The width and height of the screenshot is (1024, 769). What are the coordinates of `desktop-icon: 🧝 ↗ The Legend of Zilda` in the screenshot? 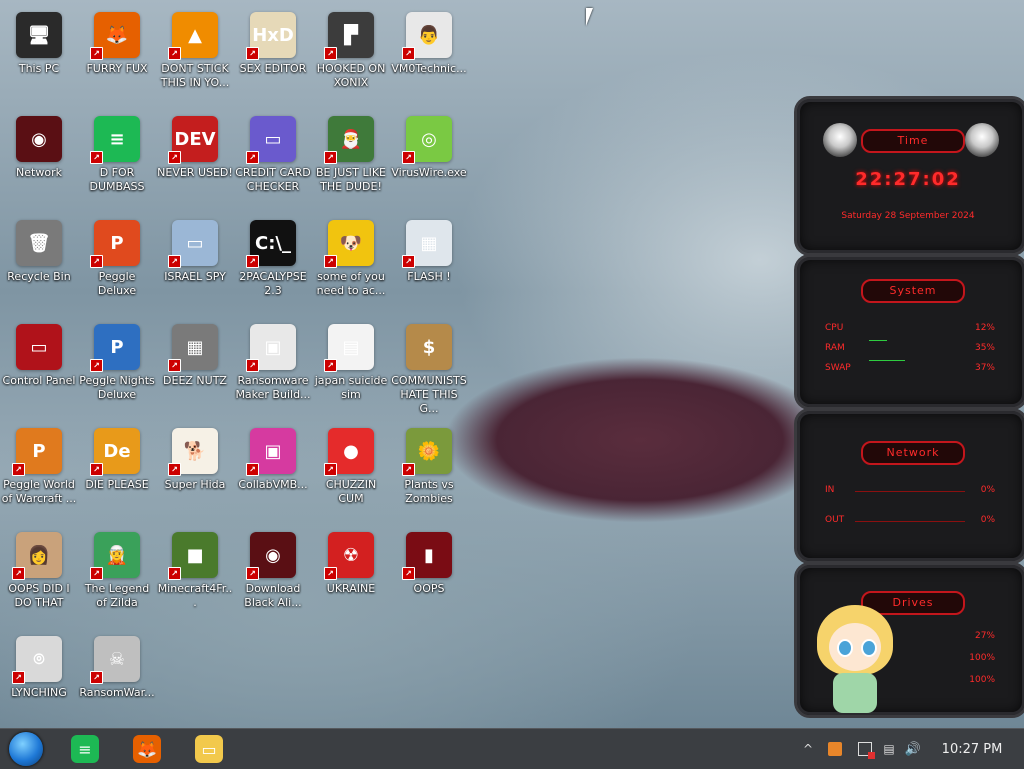 It's located at (117, 576).